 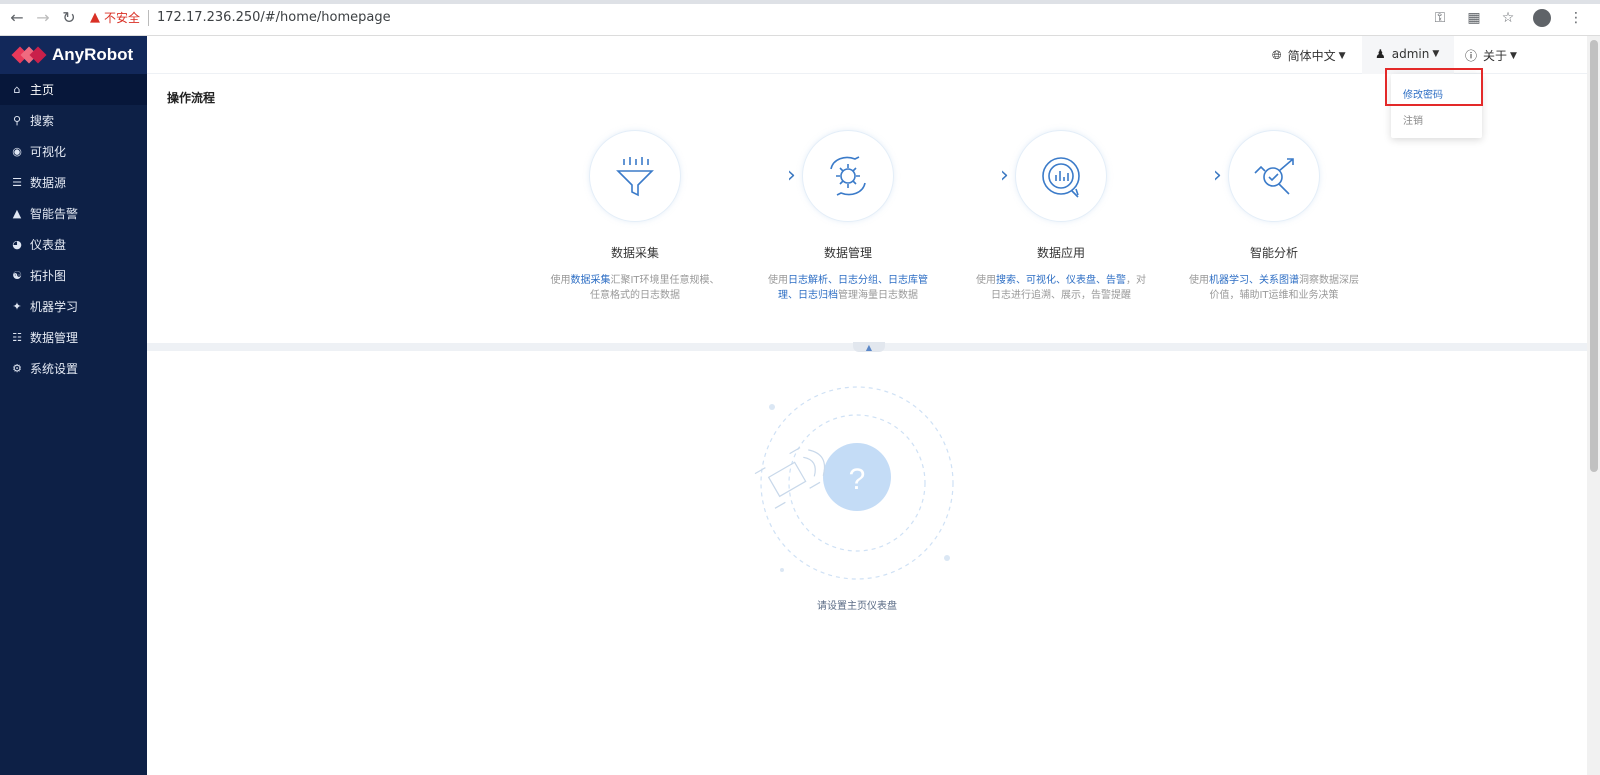 I want to click on data-manage-icon: ☷, so click(x=17, y=337).